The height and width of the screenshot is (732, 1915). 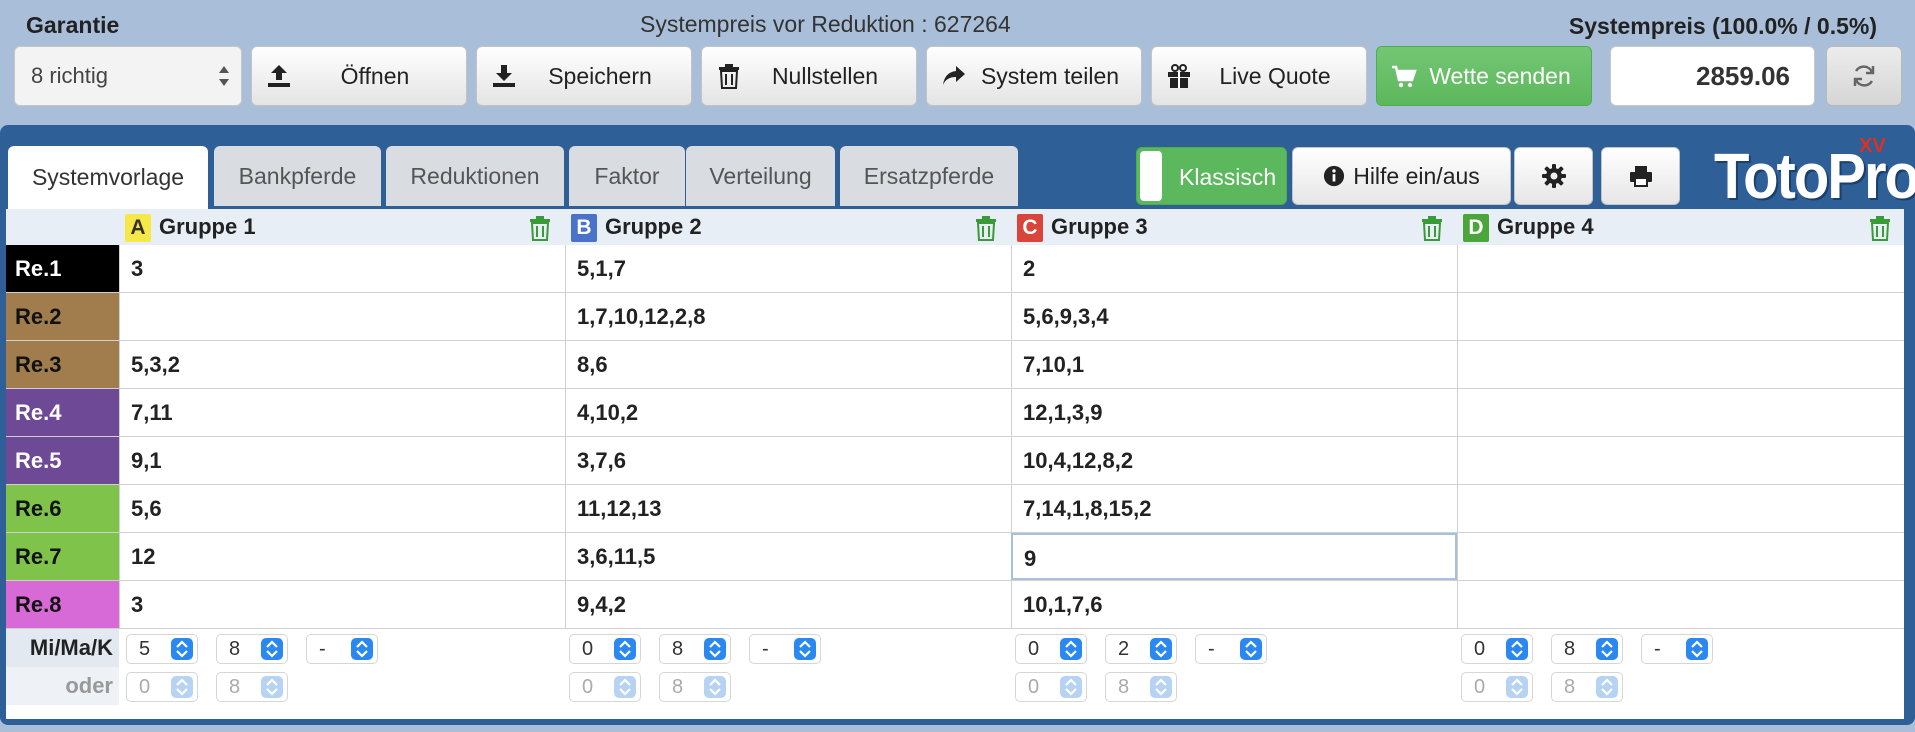 What do you see at coordinates (809, 76) in the screenshot?
I see `reset-button: Nullstellen` at bounding box center [809, 76].